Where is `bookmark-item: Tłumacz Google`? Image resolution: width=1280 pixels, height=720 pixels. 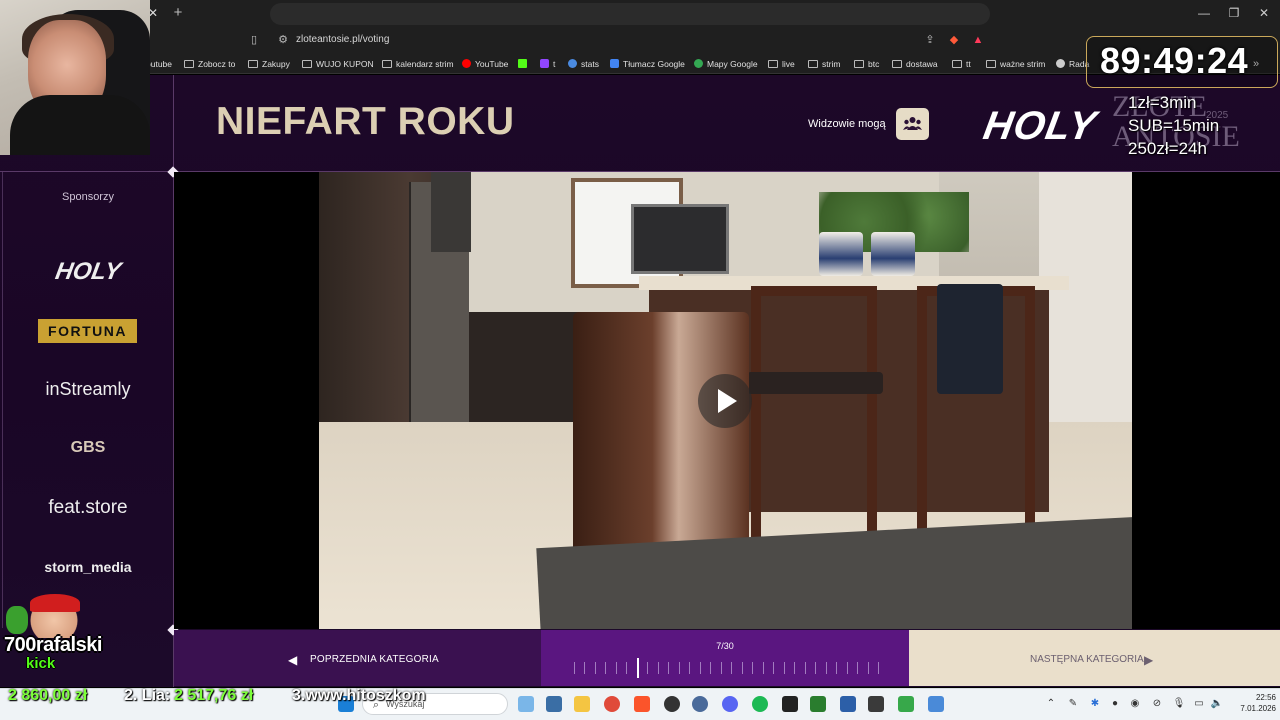 bookmark-item: Tłumacz Google is located at coordinates (647, 64).